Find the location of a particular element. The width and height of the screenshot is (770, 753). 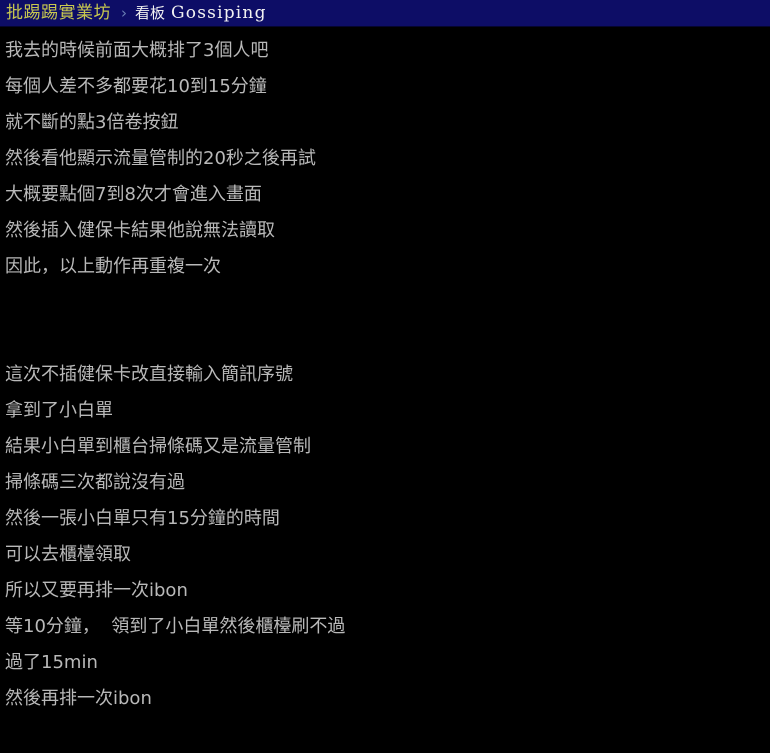

post-line: 因此，以上動作再重複一次 is located at coordinates (113, 266).